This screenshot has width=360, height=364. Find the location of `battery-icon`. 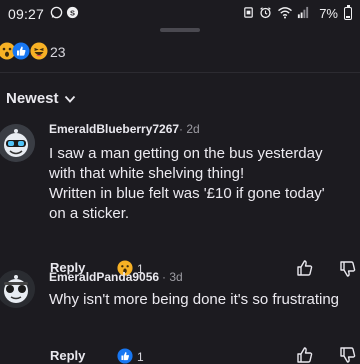

battery-icon is located at coordinates (348, 12).